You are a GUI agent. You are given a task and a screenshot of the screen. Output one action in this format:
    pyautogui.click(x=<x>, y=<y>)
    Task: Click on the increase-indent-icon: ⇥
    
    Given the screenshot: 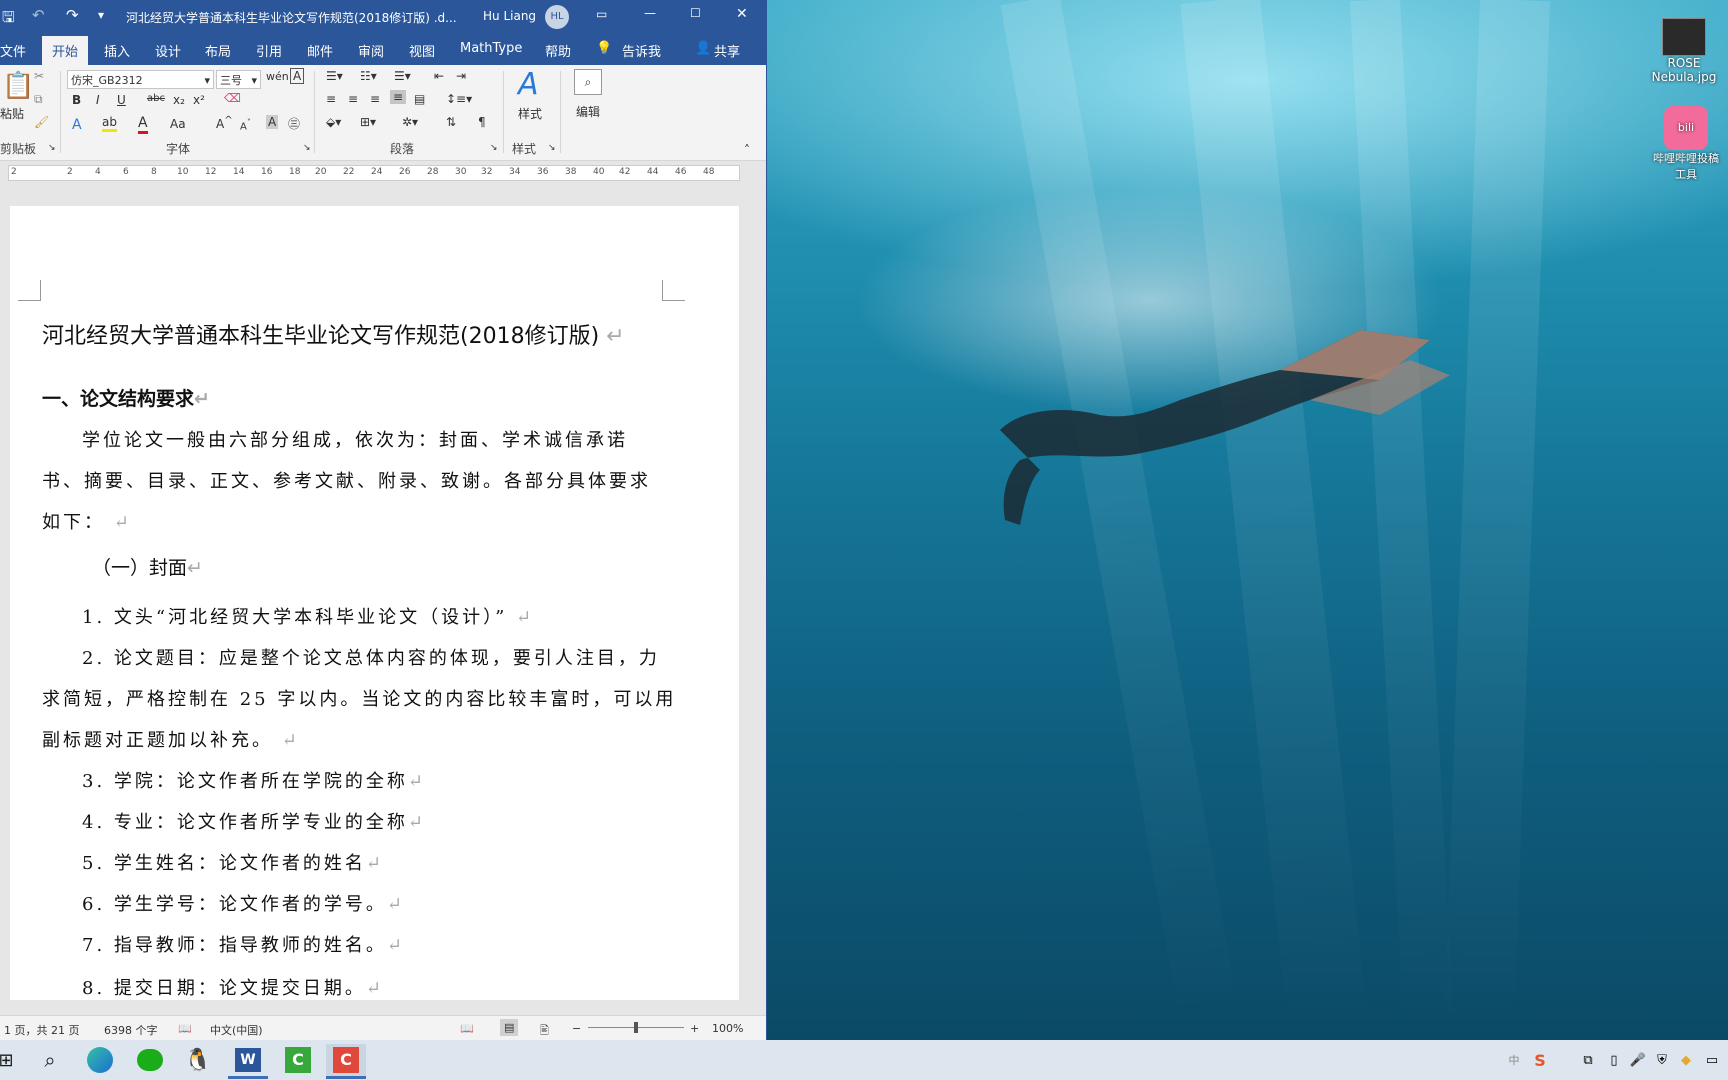 What is the action you would take?
    pyautogui.click(x=461, y=76)
    